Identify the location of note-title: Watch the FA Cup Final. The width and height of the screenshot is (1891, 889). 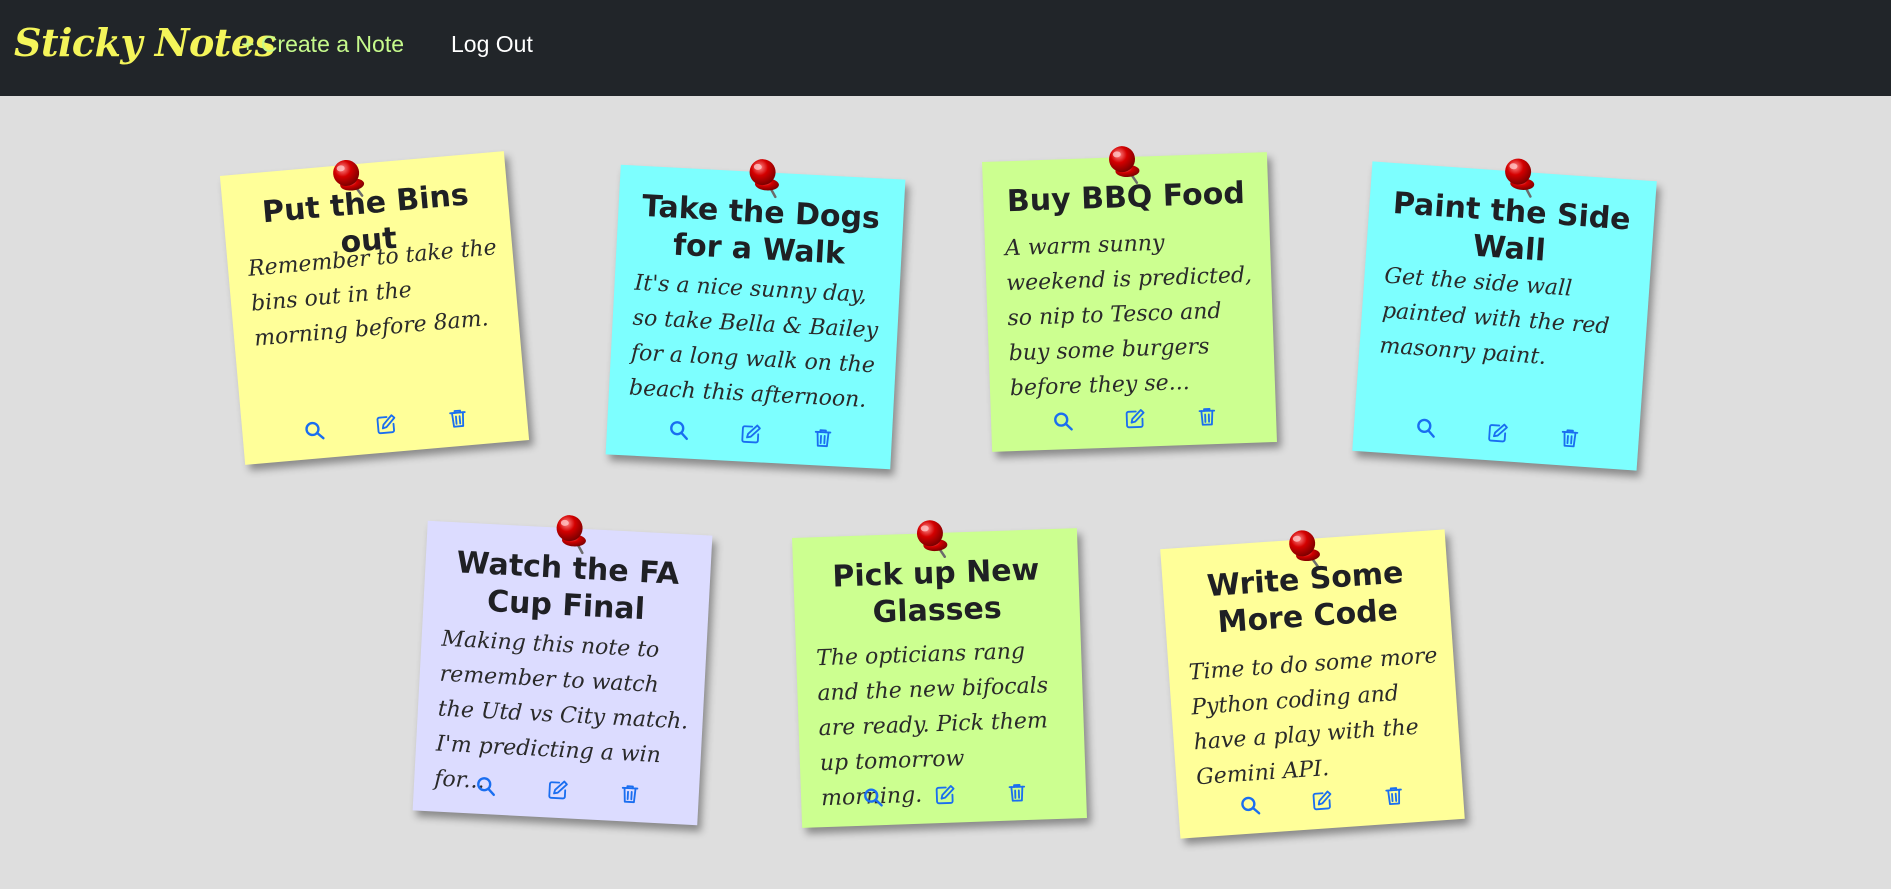
(568, 586).